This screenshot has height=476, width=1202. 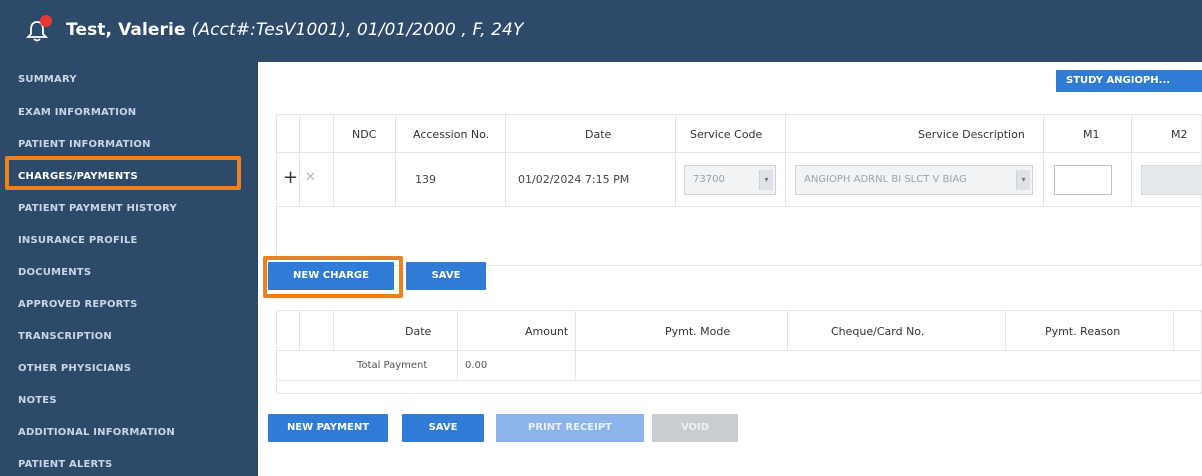 I want to click on col-m2: M2, so click(x=1179, y=134).